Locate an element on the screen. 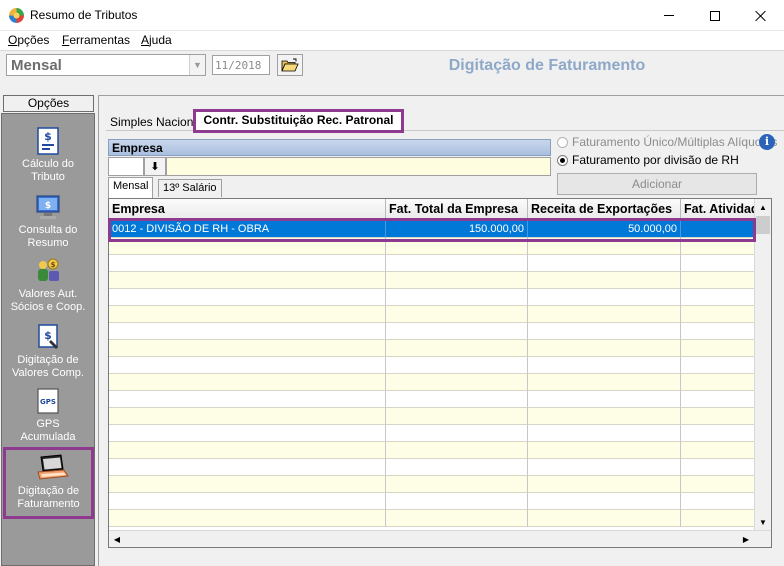 This screenshot has height=566, width=784. gps-document-icon: GPS is located at coordinates (48, 401).